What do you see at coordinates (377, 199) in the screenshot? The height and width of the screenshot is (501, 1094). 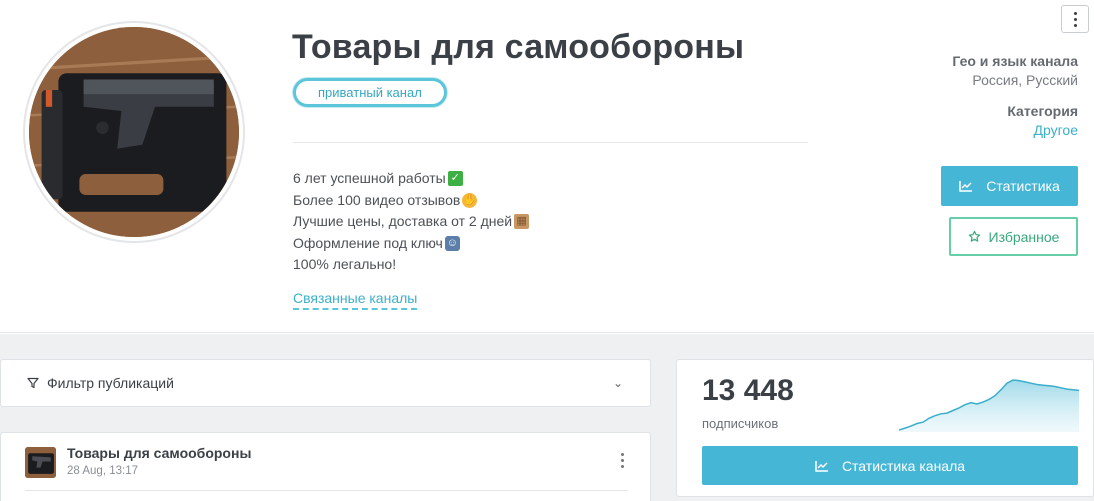 I see `description-text: Более 100 видео отзывов` at bounding box center [377, 199].